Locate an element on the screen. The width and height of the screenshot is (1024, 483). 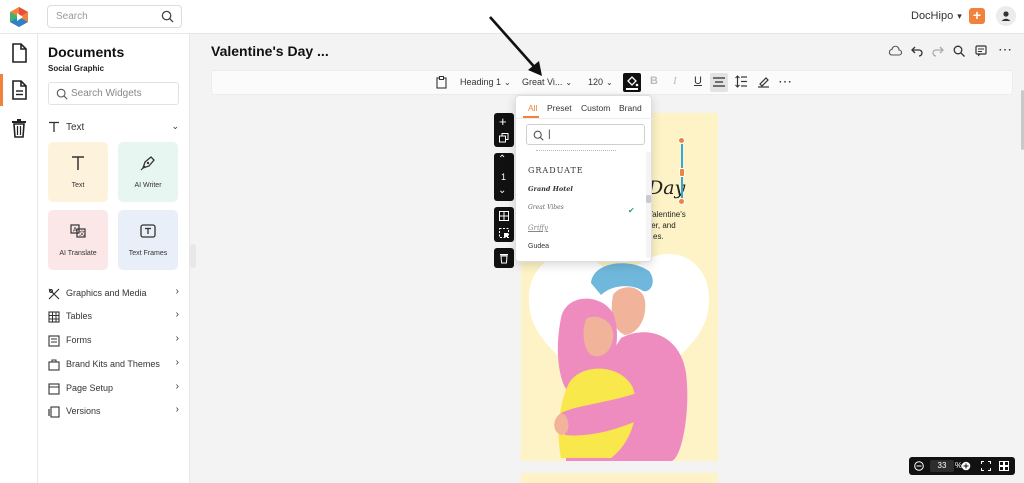
global-search-input: Search is located at coordinates (114, 16).